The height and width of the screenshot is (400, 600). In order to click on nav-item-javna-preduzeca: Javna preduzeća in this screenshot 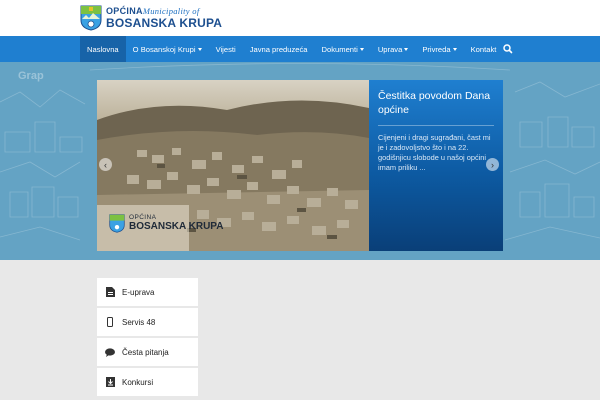, I will do `click(279, 49)`.